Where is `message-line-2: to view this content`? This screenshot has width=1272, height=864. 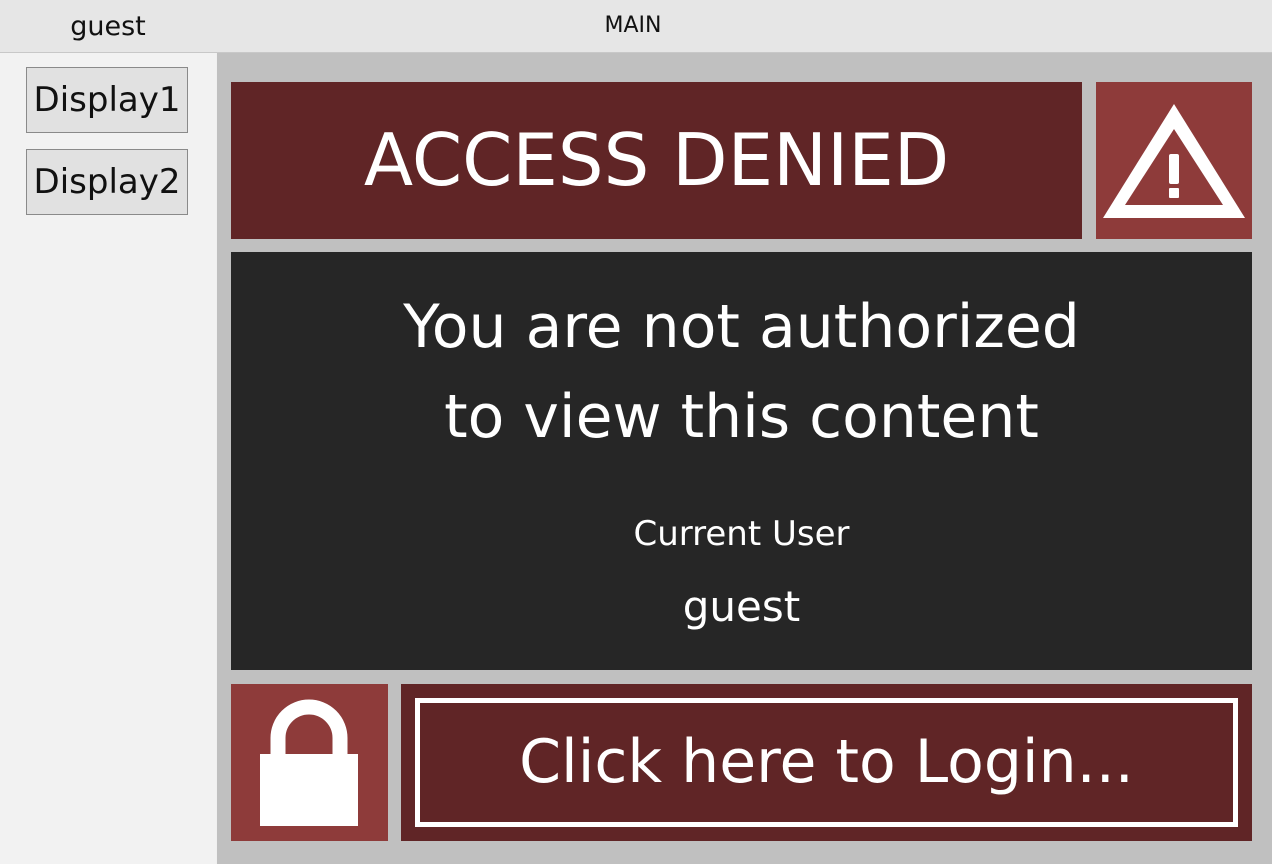
message-line-2: to view this content is located at coordinates (741, 417).